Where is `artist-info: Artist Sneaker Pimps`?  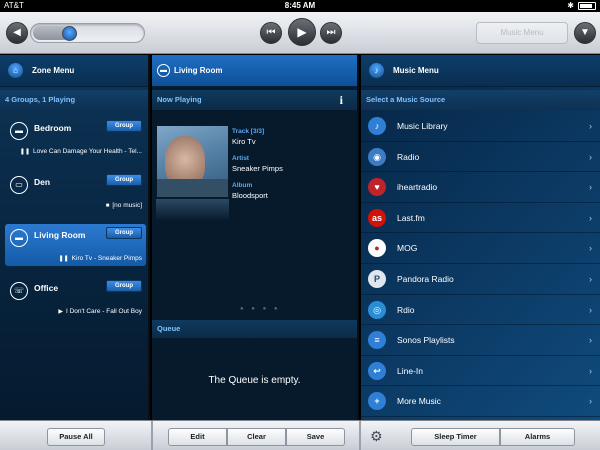 artist-info: Artist Sneaker Pimps is located at coordinates (257, 164).